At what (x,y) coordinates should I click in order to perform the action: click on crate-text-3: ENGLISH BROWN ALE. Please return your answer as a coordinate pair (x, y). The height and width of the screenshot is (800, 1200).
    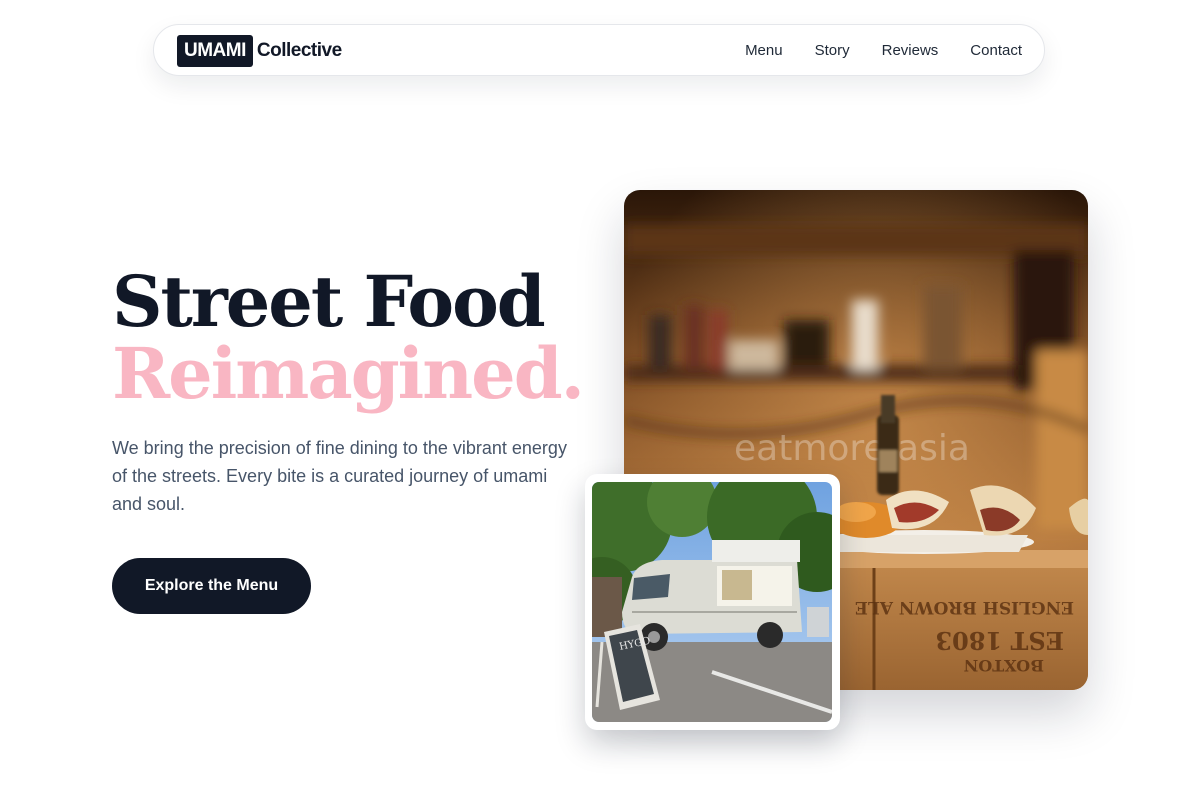
    Looking at the image, I should click on (964, 607).